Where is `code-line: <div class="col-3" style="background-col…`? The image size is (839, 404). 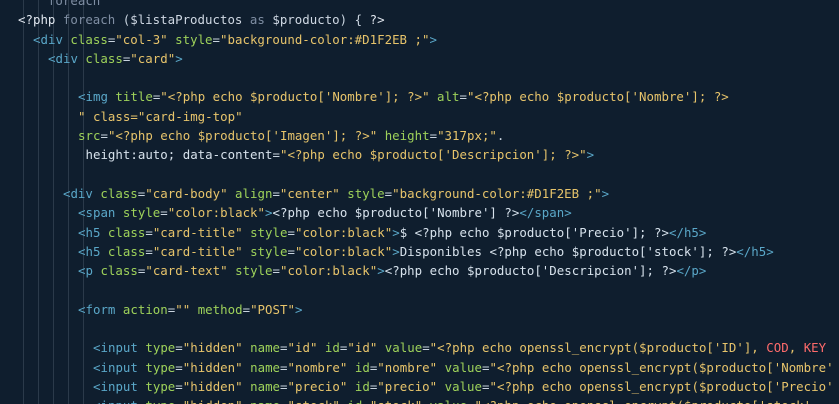
code-line: <div class="col-3" style="background-col… is located at coordinates (417, 39).